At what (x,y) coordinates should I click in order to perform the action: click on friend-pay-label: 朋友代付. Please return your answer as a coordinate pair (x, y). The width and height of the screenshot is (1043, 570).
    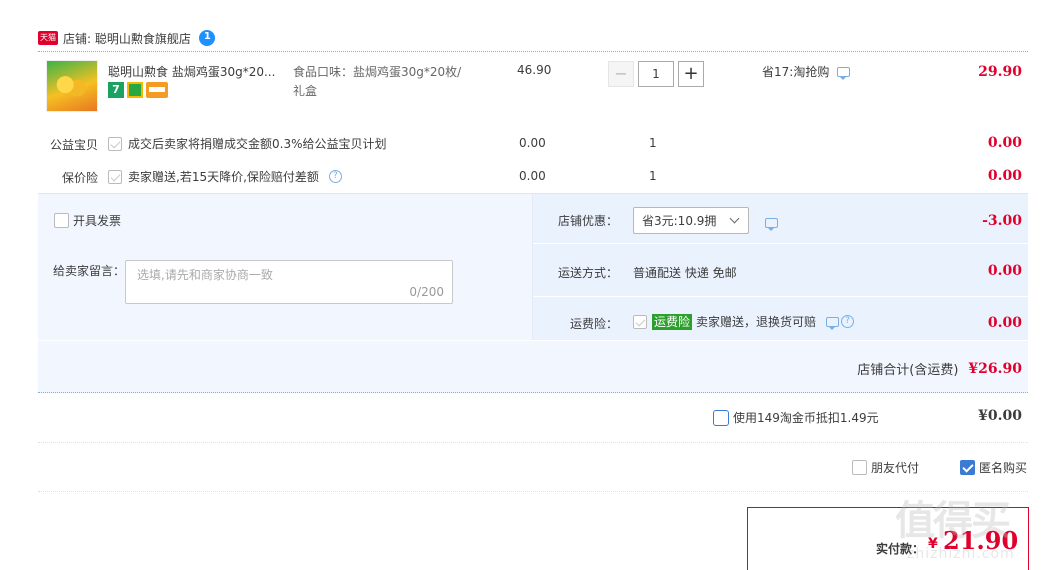
    Looking at the image, I should click on (895, 468).